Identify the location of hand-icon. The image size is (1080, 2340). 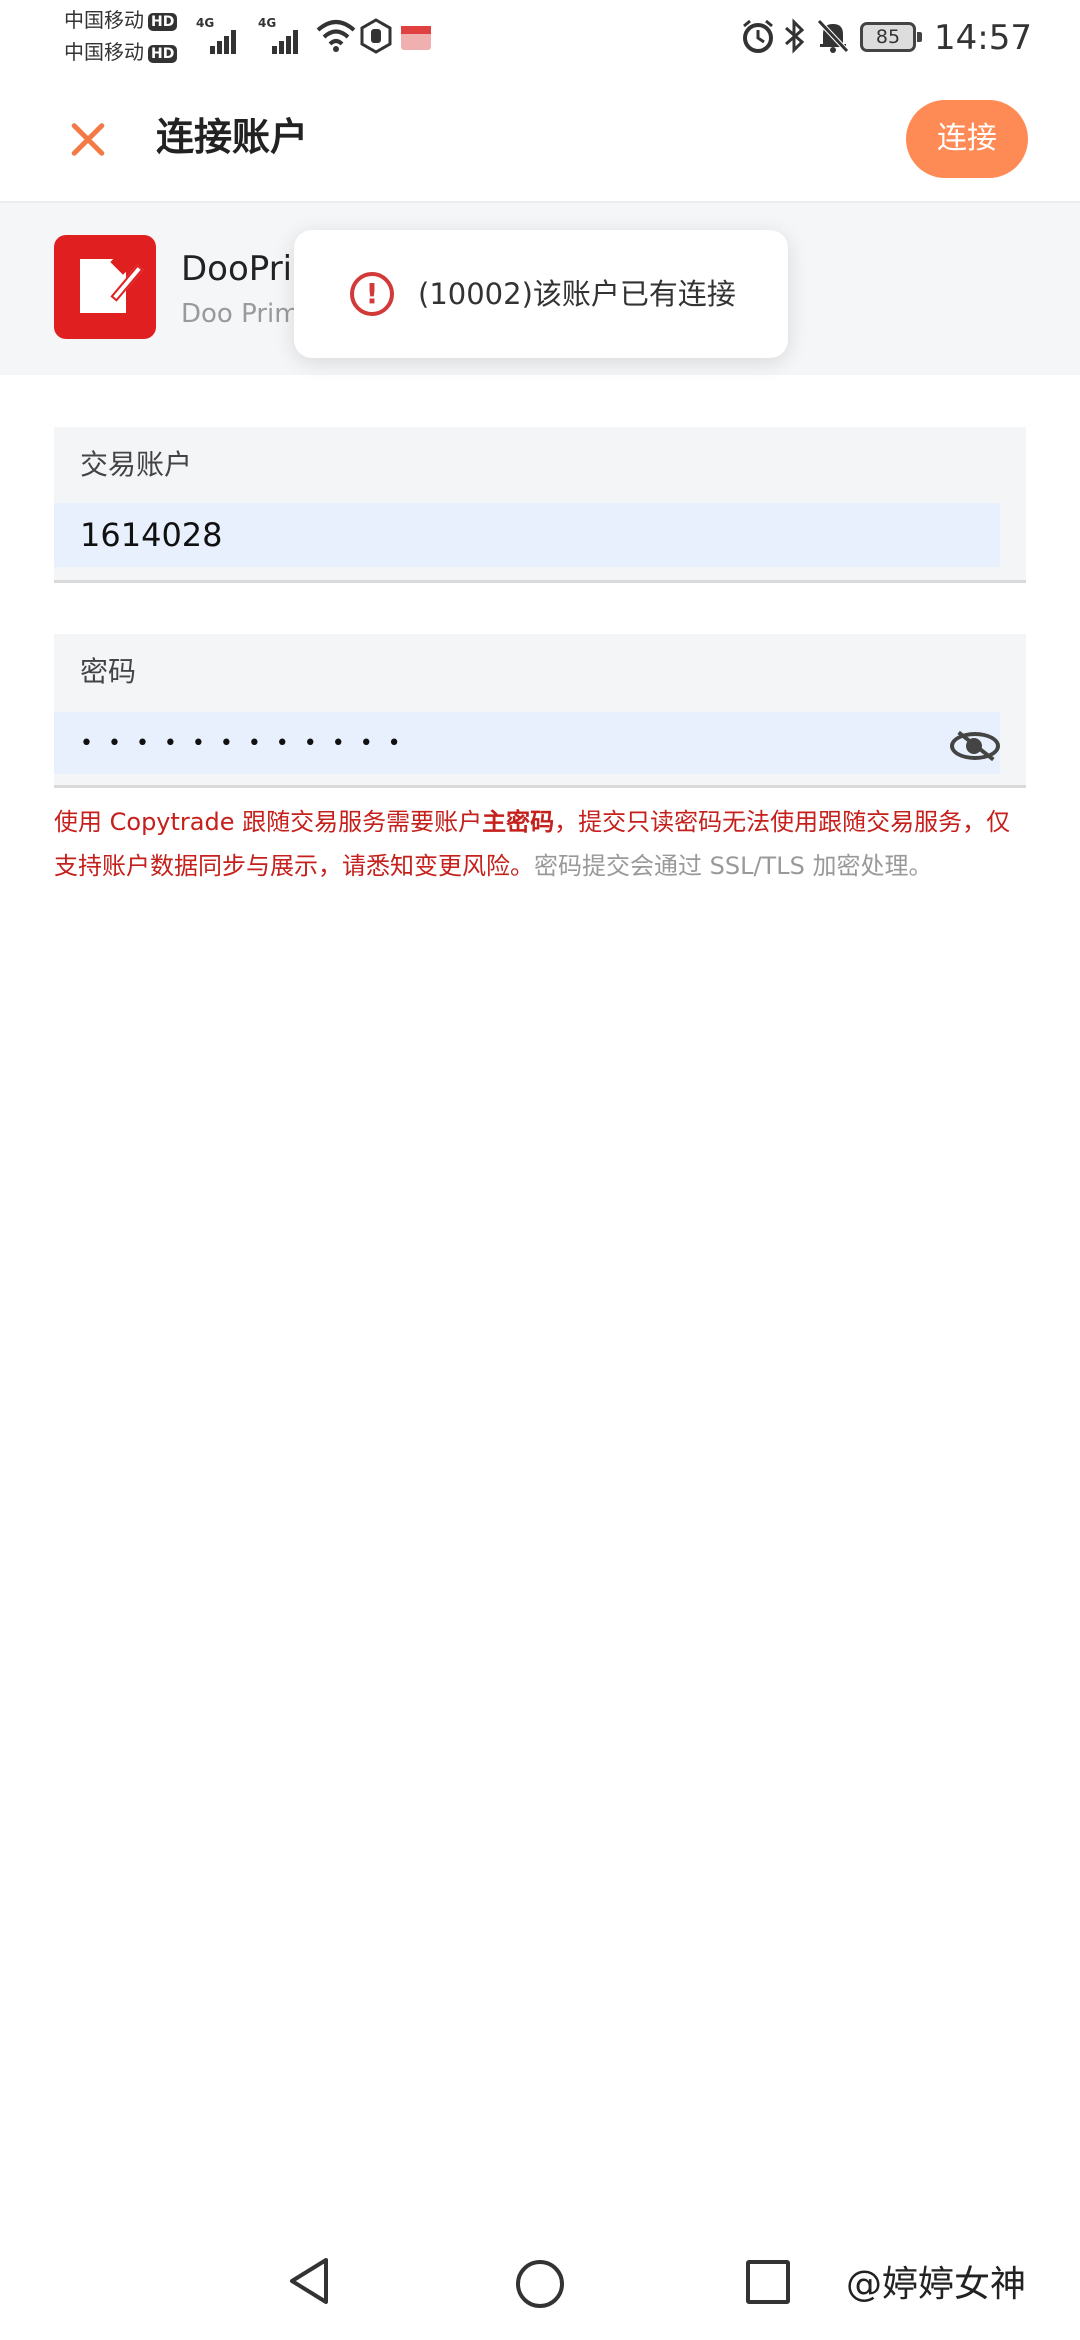
(376, 40).